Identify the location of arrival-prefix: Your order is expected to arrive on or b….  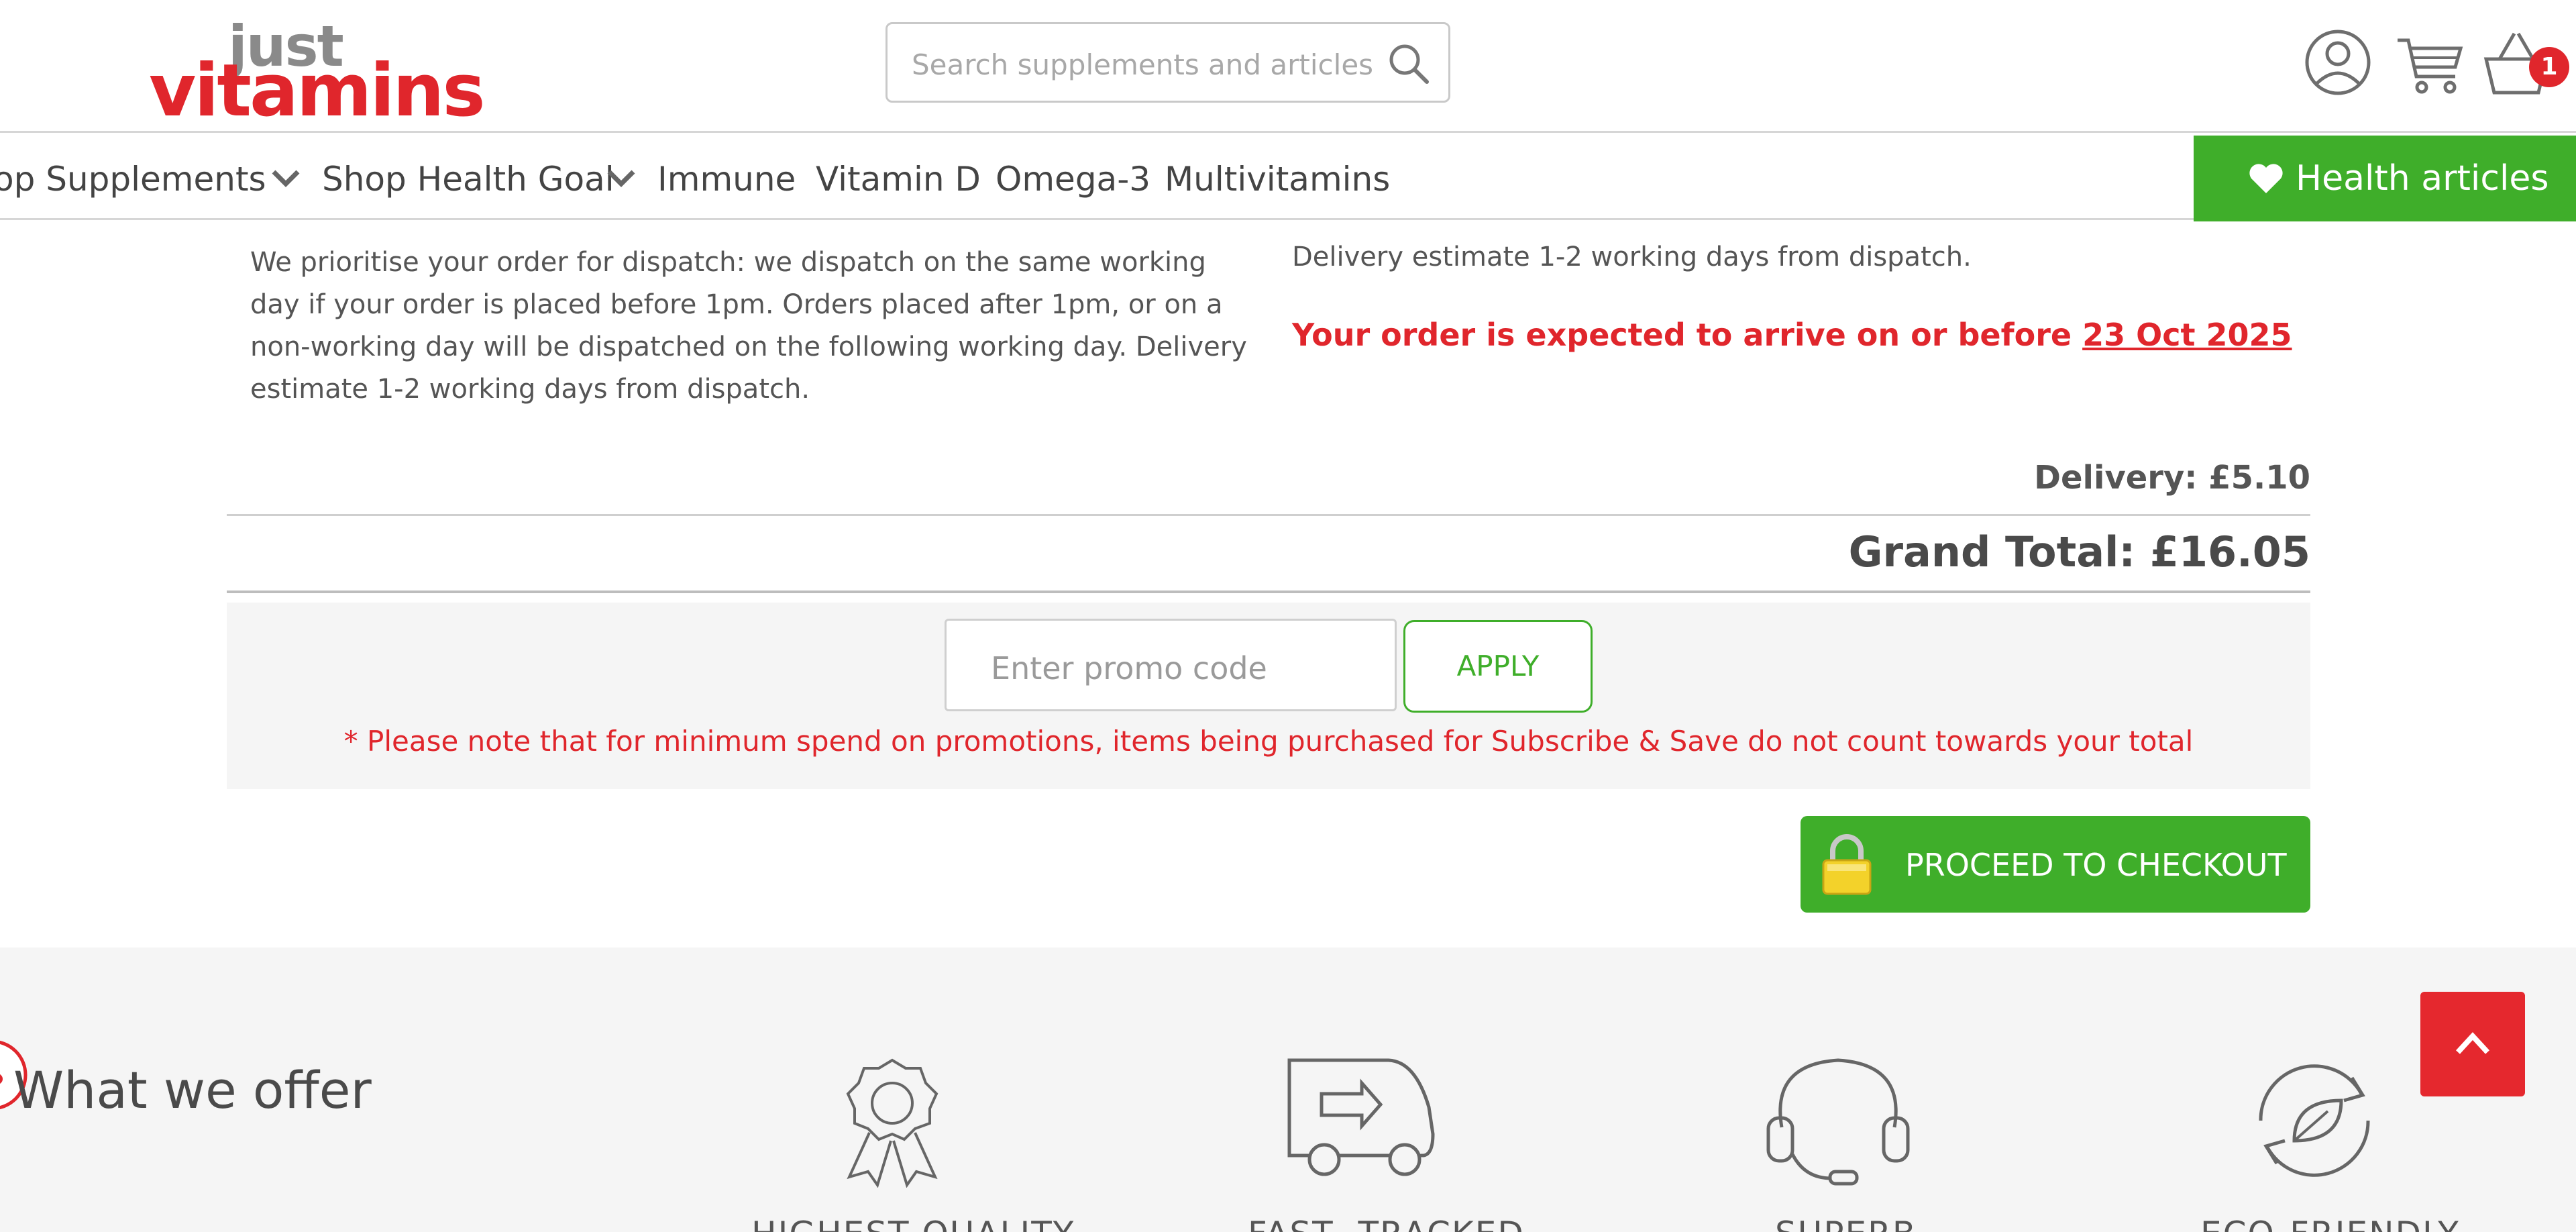
(1687, 335).